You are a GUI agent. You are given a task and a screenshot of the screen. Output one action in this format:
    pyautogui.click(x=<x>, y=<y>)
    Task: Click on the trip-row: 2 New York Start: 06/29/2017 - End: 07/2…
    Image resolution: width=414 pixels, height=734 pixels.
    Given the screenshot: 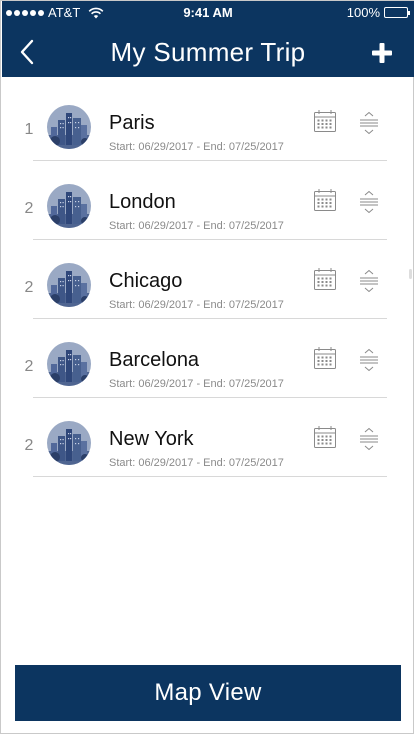 What is the action you would take?
    pyautogui.click(x=207, y=437)
    